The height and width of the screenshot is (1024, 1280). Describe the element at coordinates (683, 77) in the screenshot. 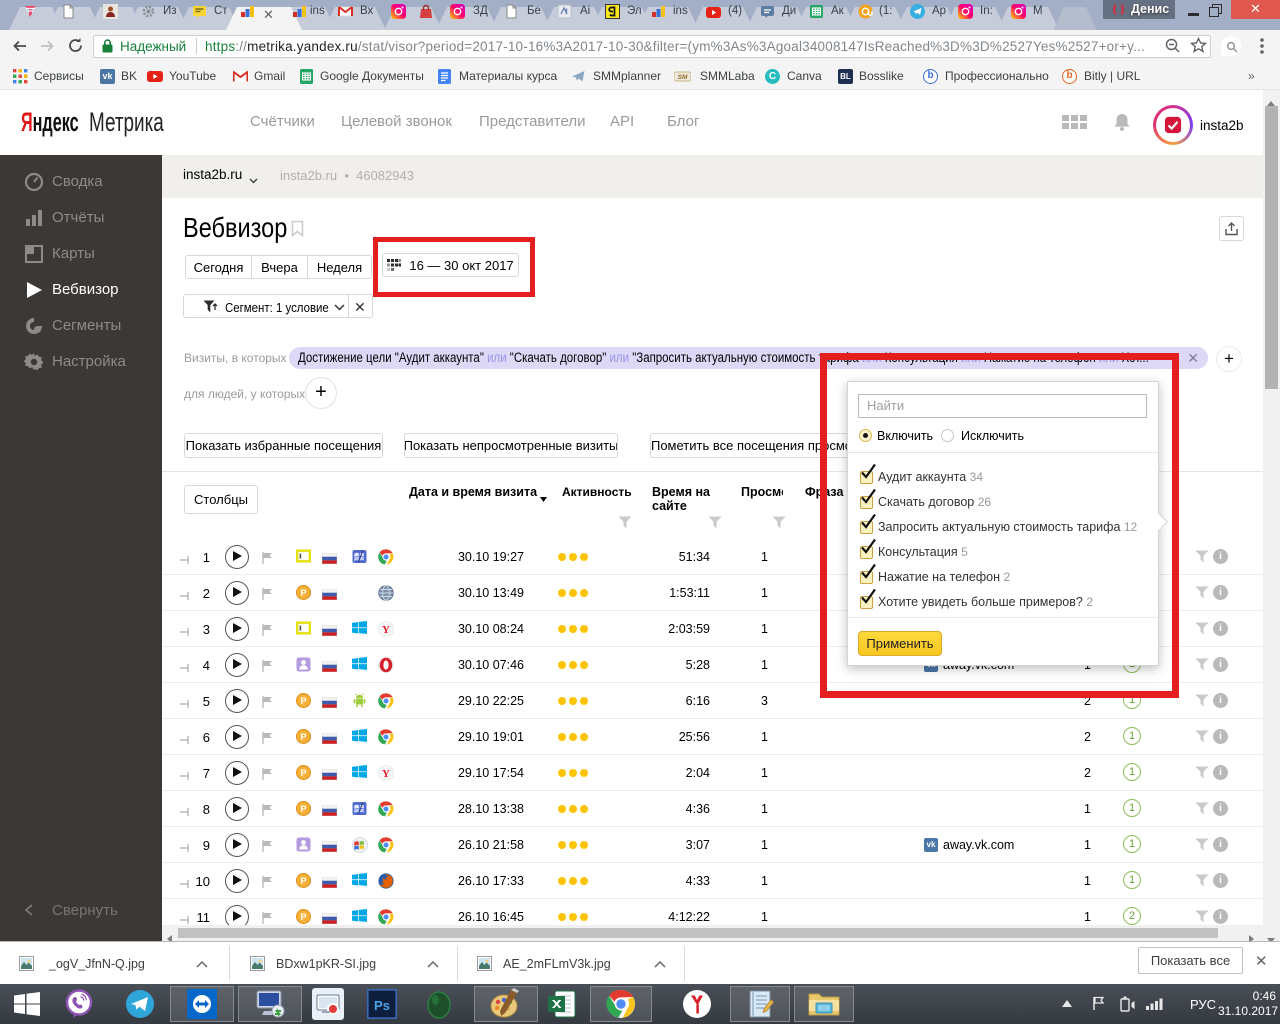

I see `svg-text: SM` at that location.